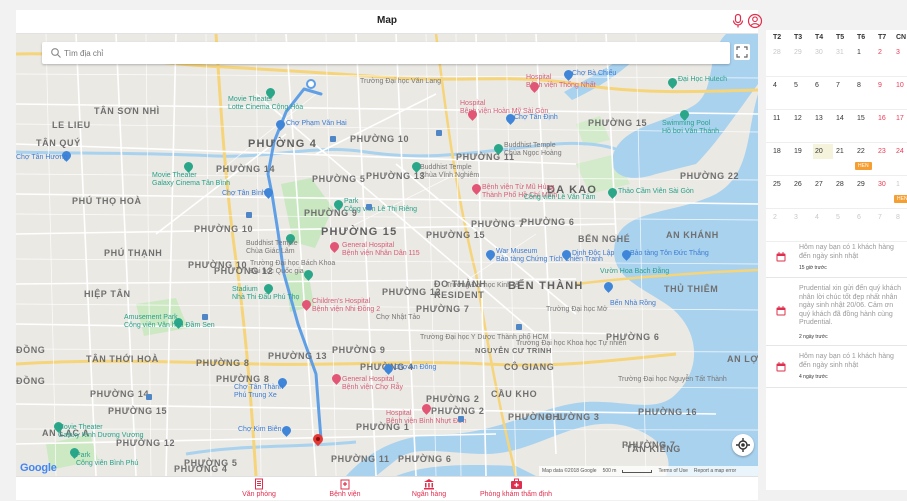 The width and height of the screenshot is (907, 501). I want to click on calendar-day: 12, so click(802, 118).